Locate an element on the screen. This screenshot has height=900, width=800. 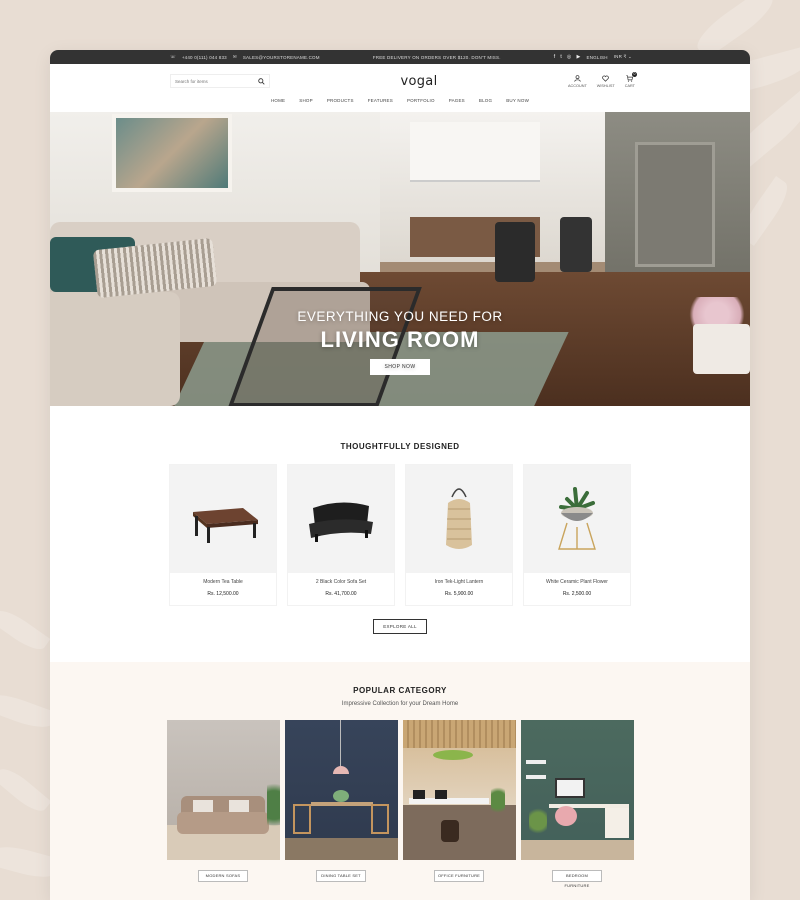
product-name: 2 Black Color Sofa Set is located at coordinates (341, 582).